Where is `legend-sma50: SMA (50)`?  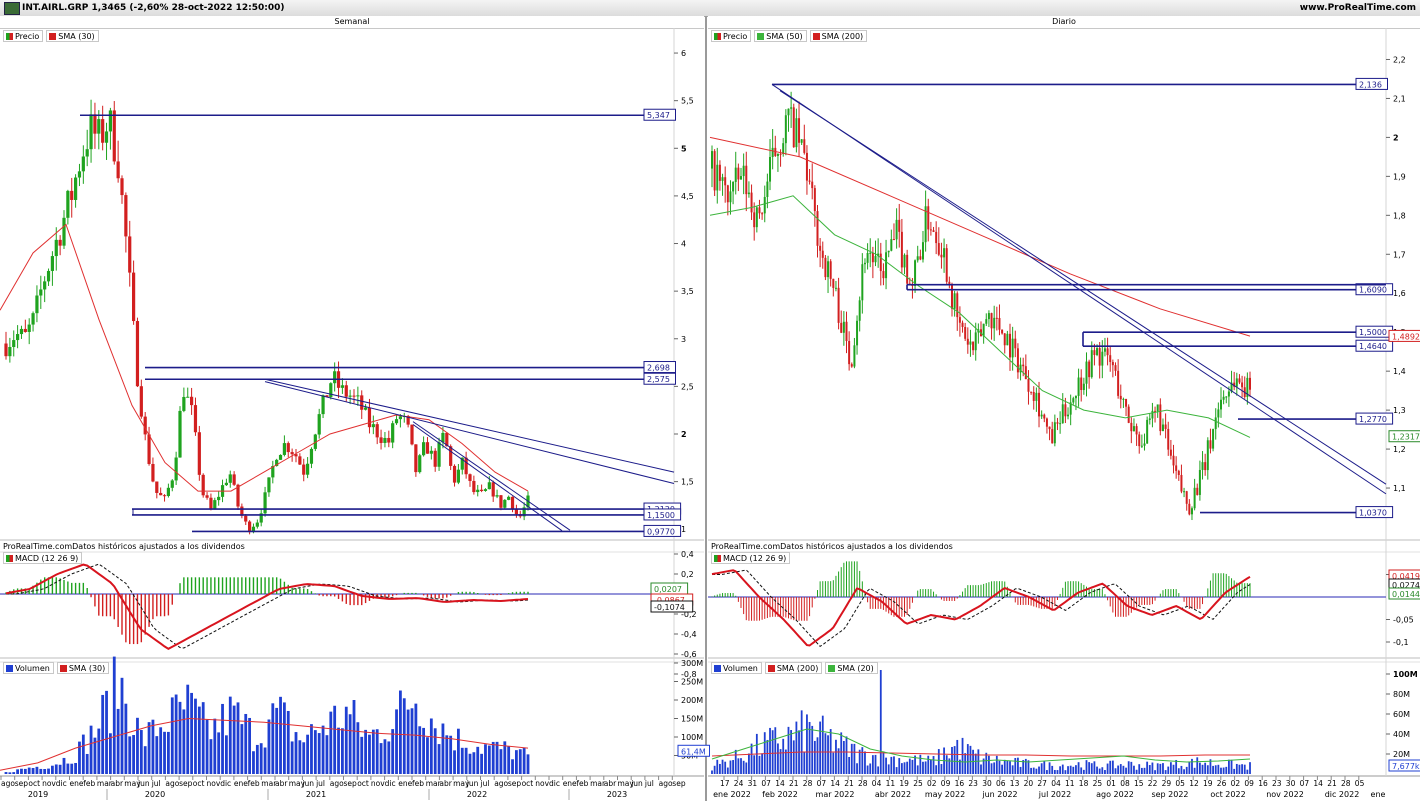 legend-sma50: SMA (50) is located at coordinates (780, 36).